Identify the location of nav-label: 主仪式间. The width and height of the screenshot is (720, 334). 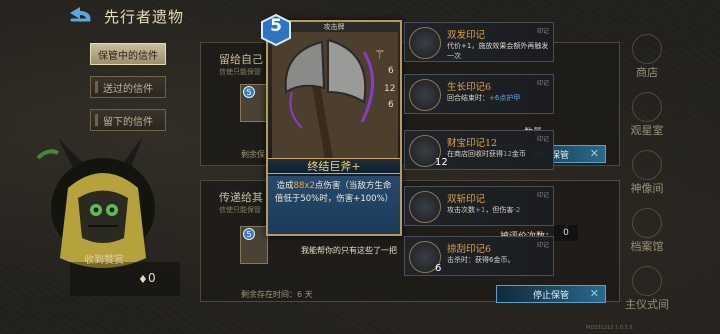
(647, 304).